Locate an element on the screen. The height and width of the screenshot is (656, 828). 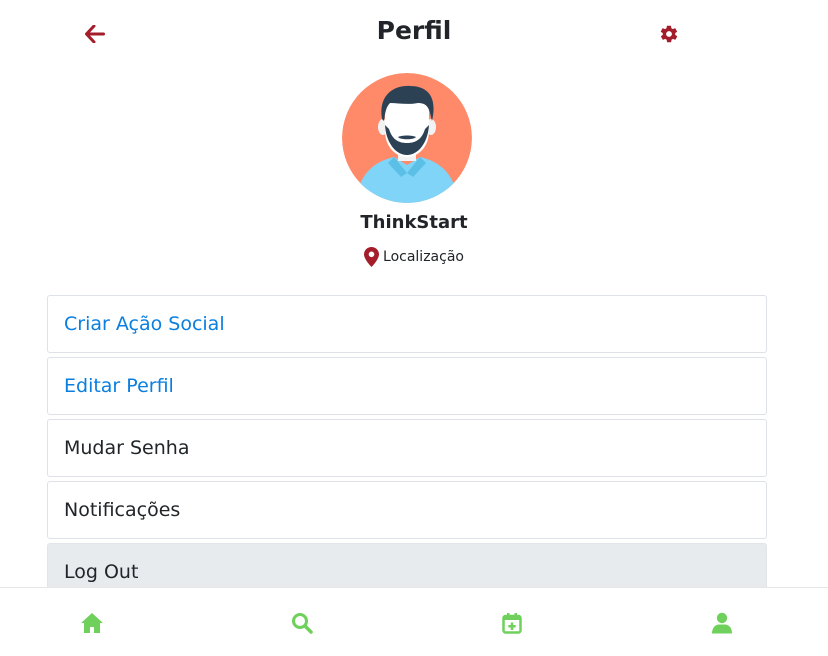
gear-icon is located at coordinates (669, 34).